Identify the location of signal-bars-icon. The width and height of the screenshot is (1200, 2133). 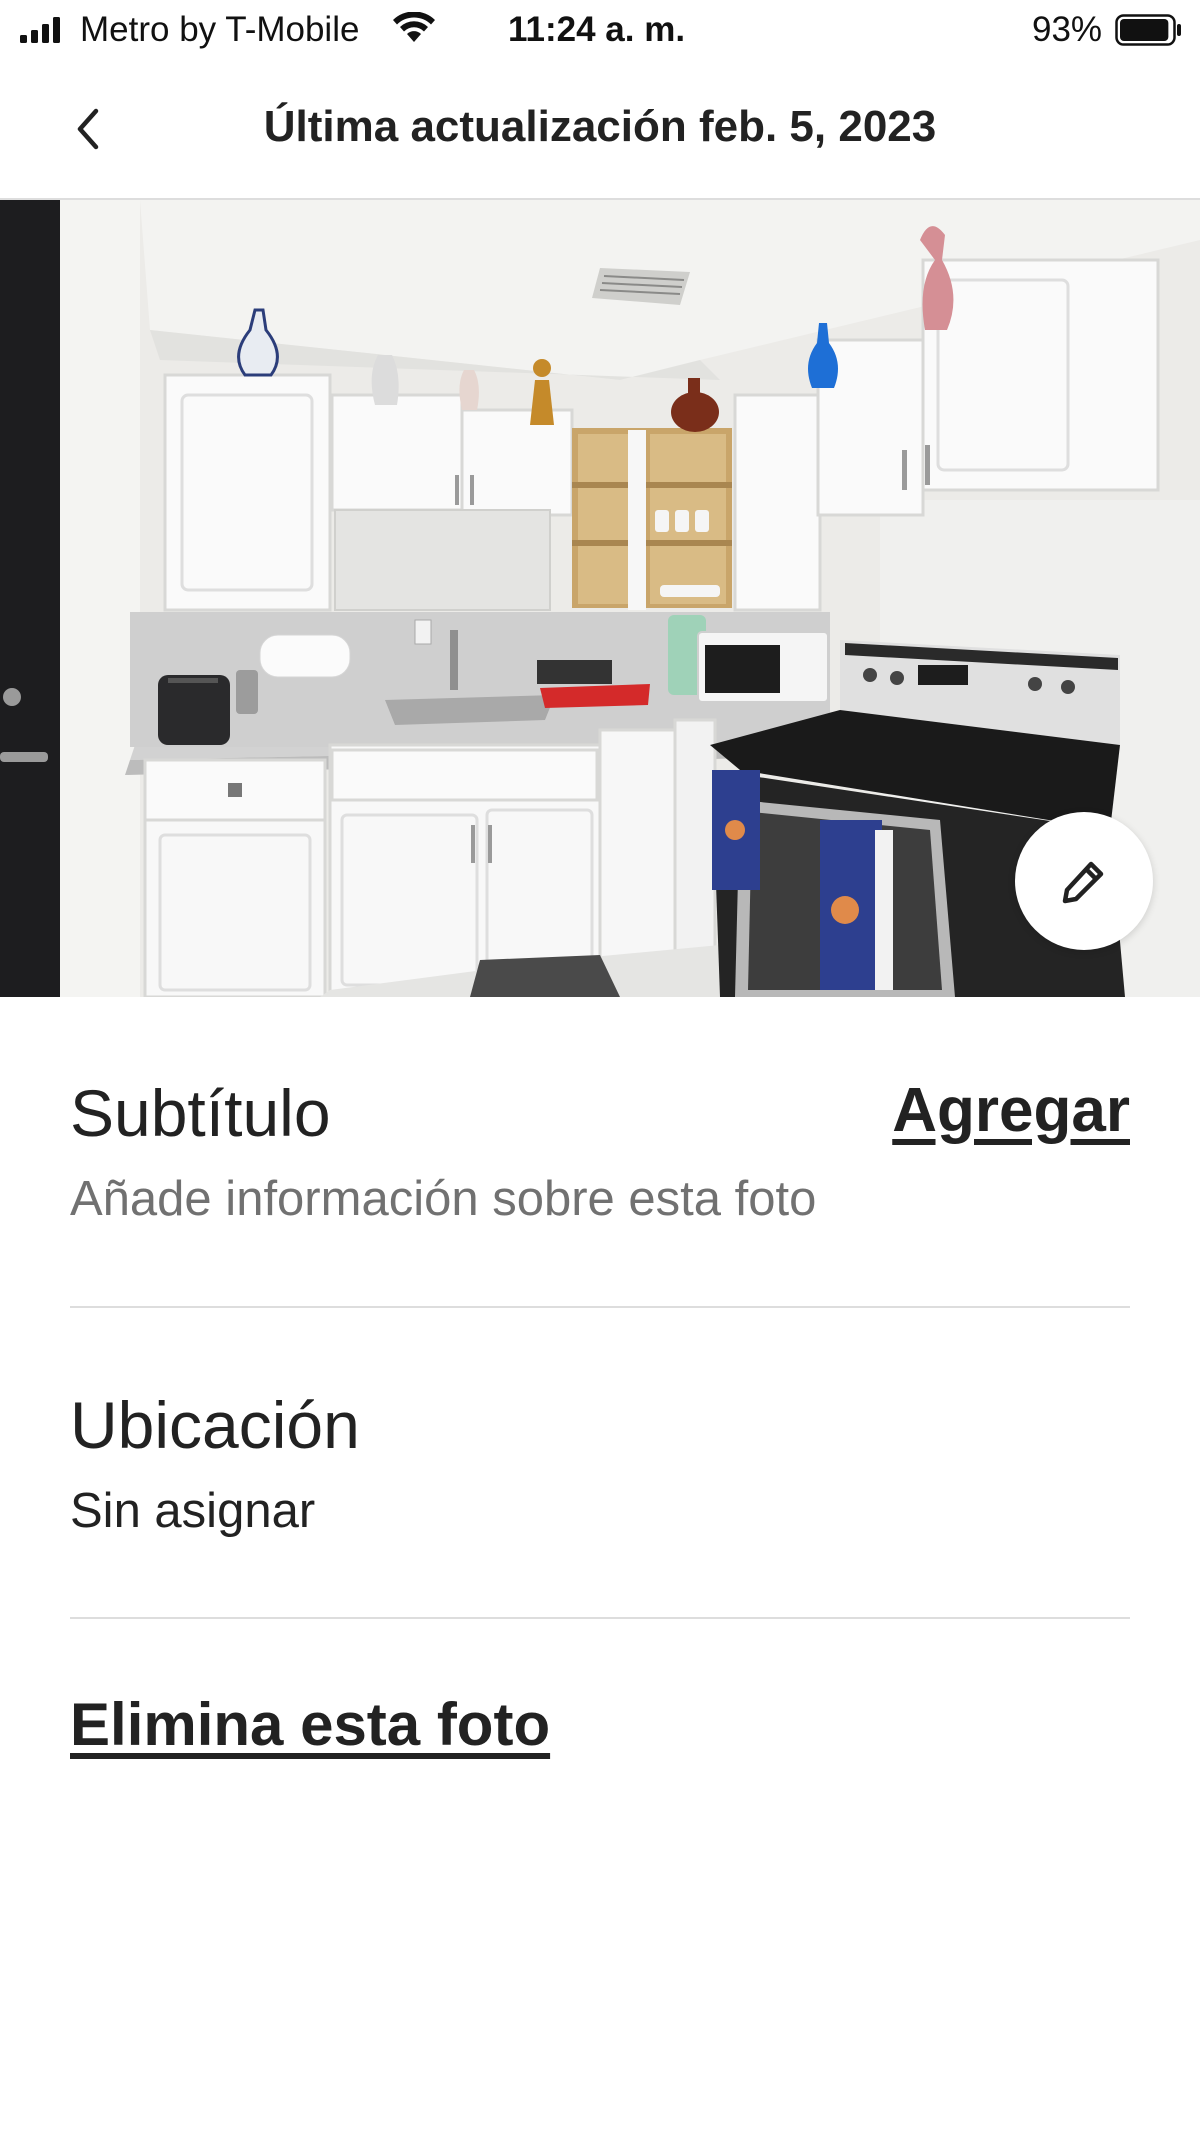
(40, 30).